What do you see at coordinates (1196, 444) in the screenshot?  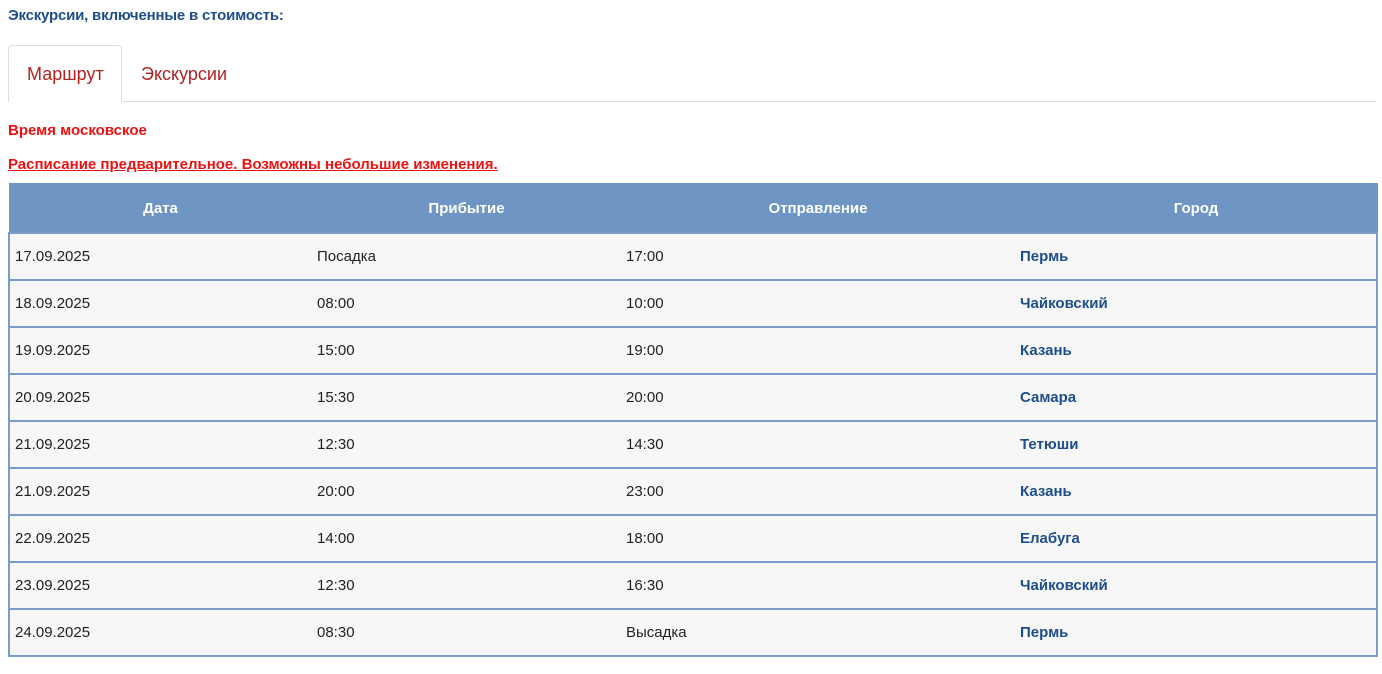 I see `city-link: Тетюши` at bounding box center [1196, 444].